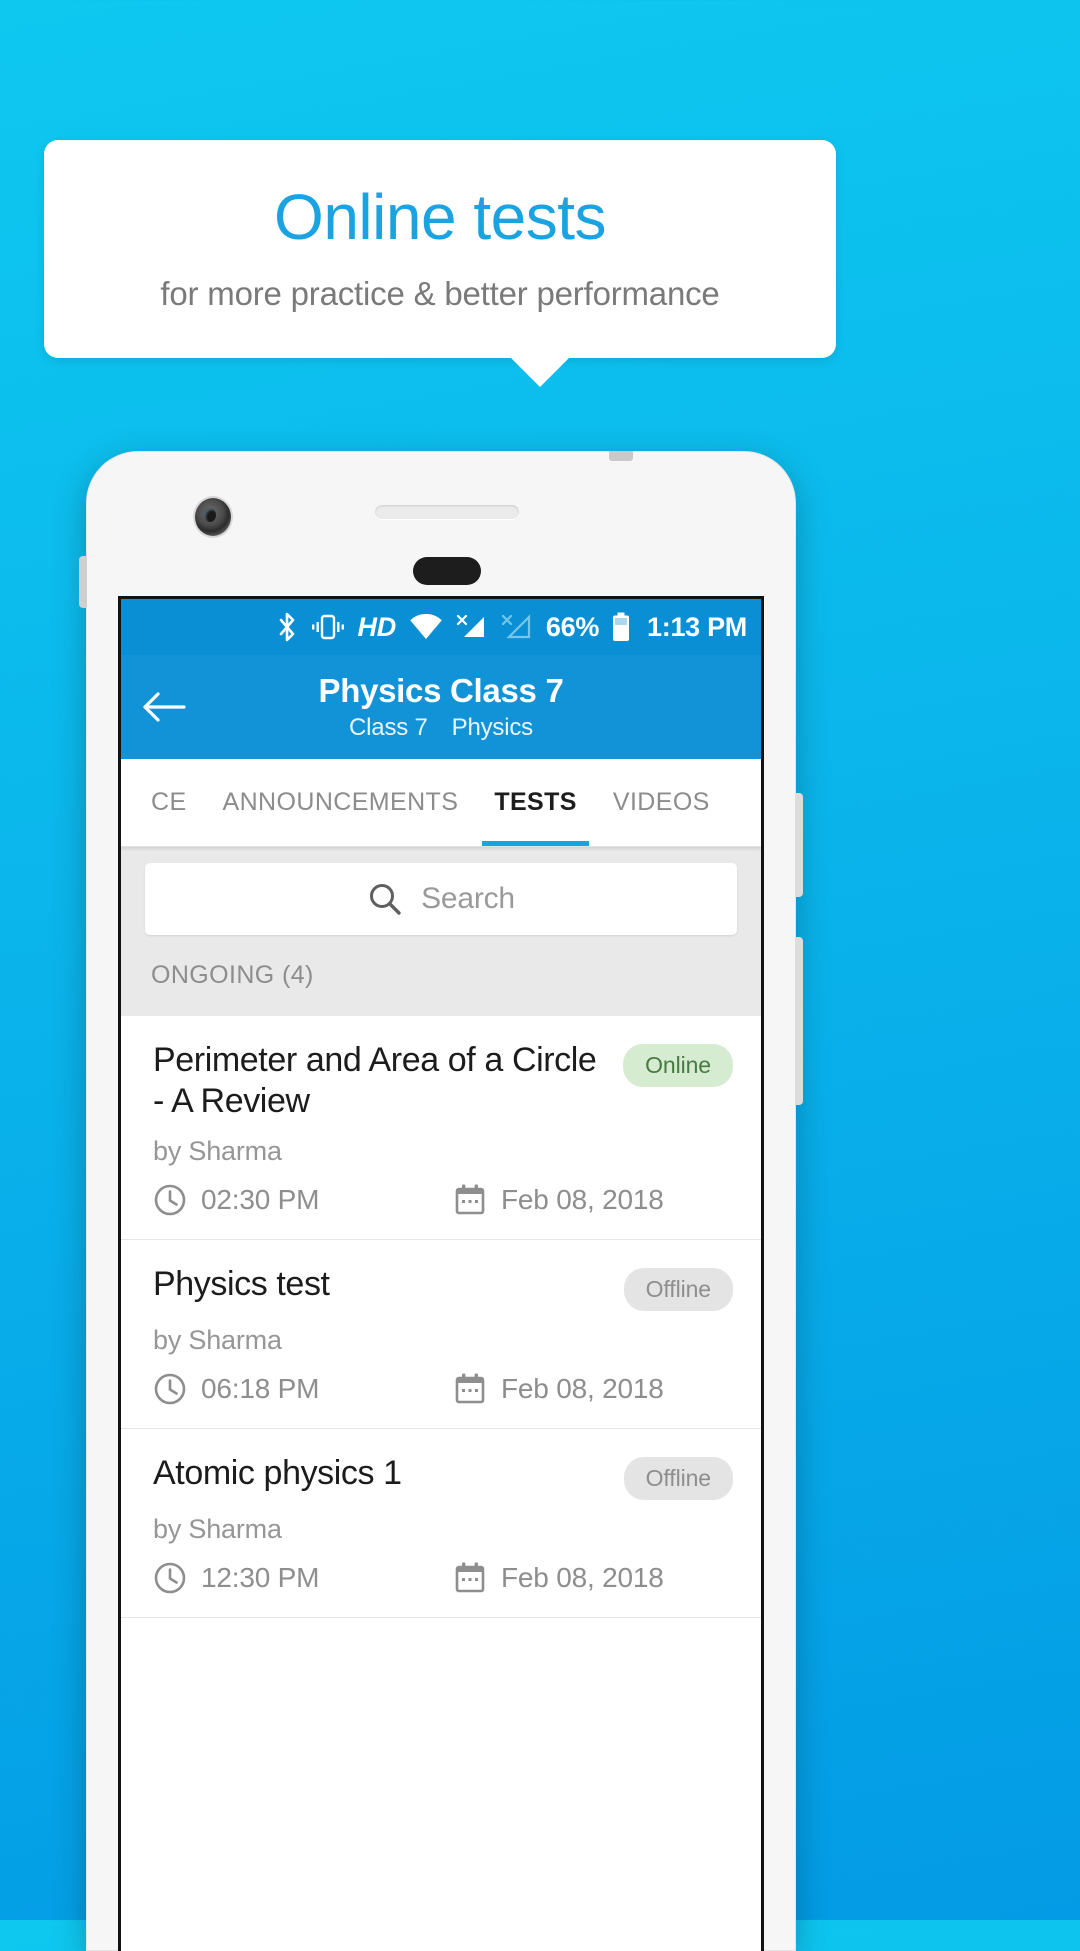  Describe the element at coordinates (426, 627) in the screenshot. I see `wifi-icon` at that location.